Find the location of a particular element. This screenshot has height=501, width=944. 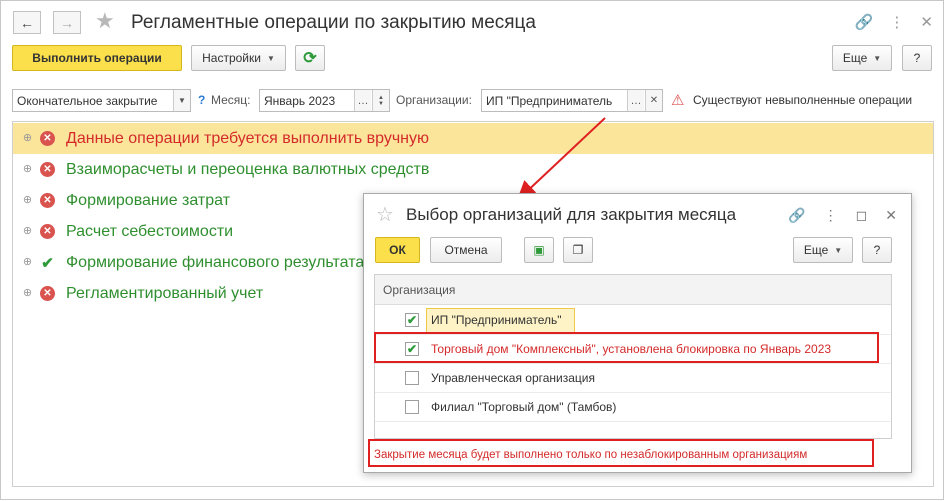

uncheck-all-icon: ❐ is located at coordinates (578, 250).